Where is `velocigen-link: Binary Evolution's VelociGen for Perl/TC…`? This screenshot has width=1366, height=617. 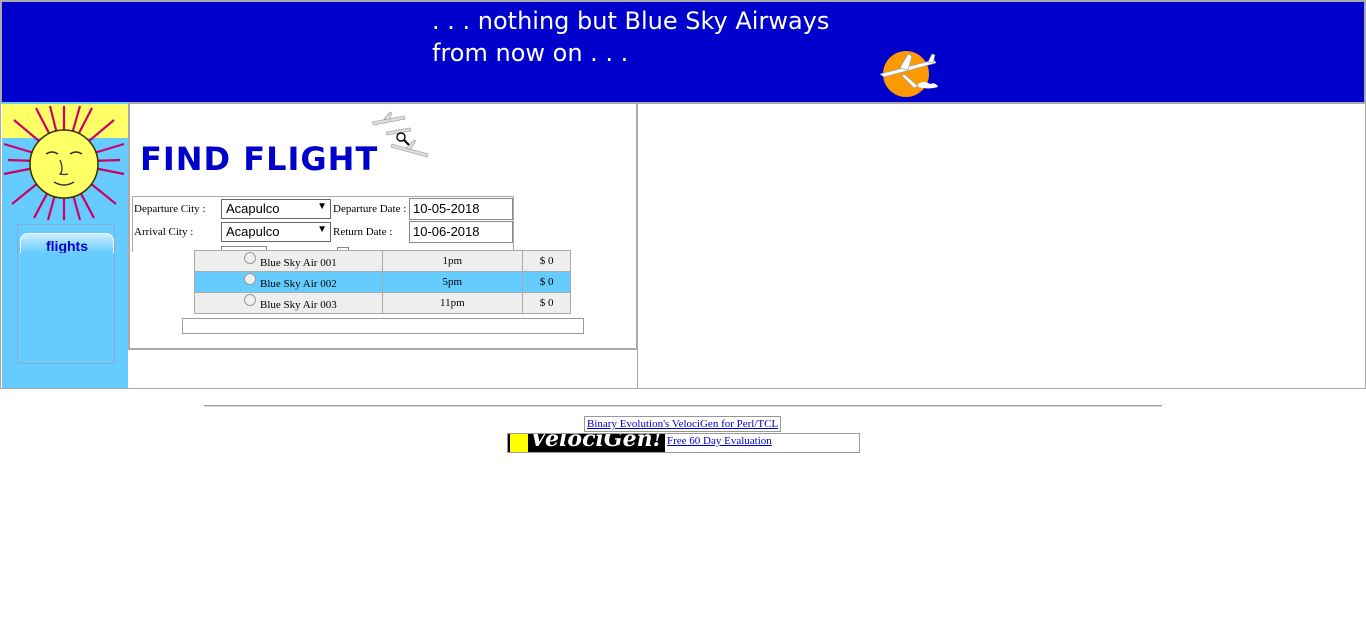 velocigen-link: Binary Evolution's VelociGen for Perl/TC… is located at coordinates (683, 424).